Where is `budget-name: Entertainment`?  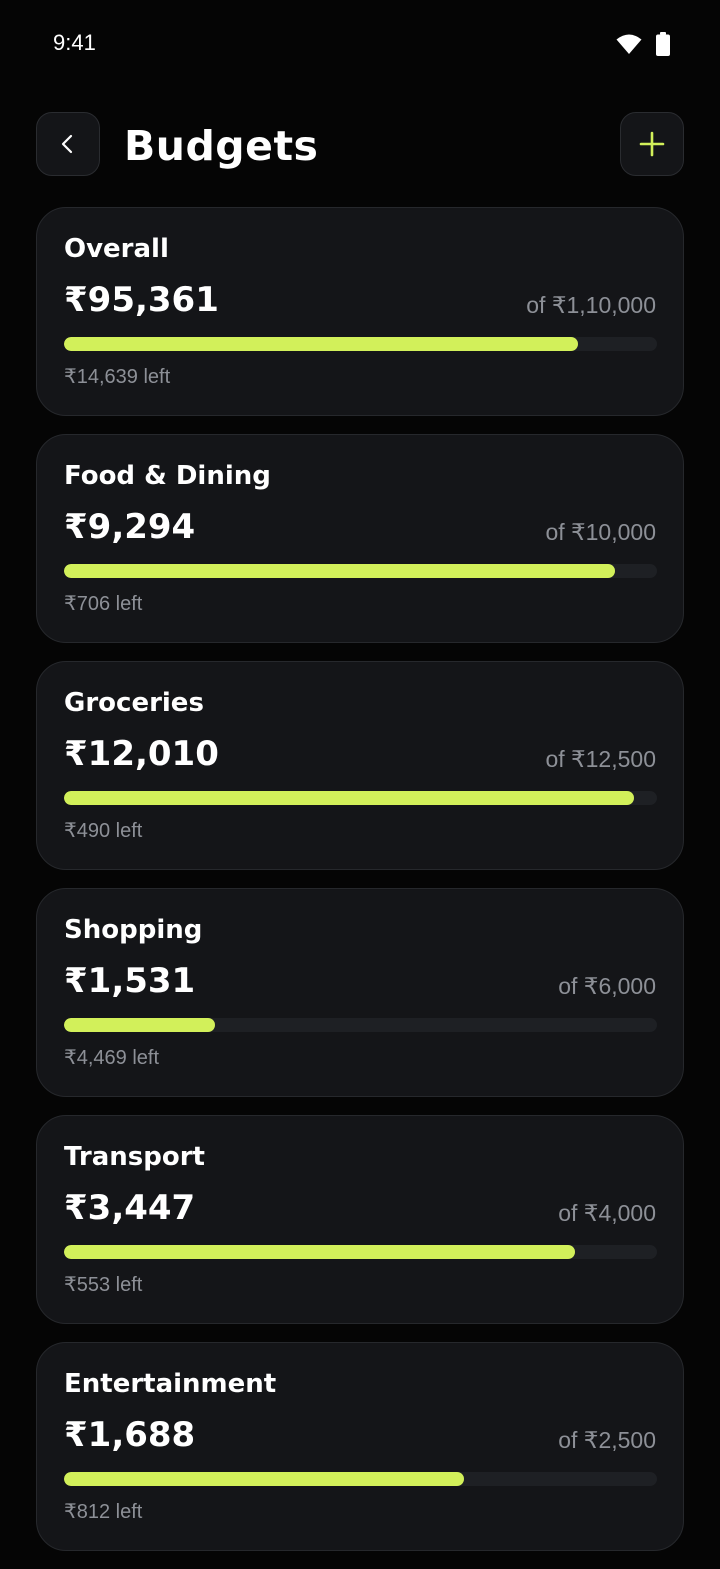 budget-name: Entertainment is located at coordinates (170, 1384).